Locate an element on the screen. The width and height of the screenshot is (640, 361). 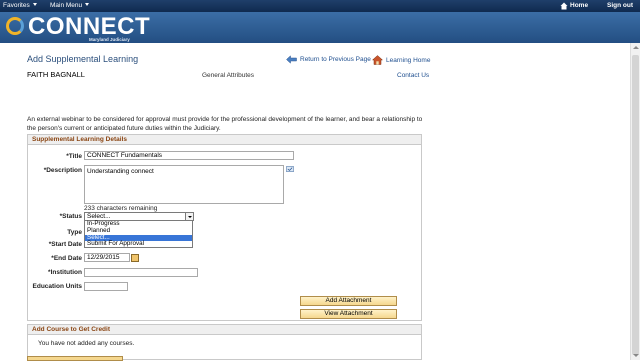
main-menu: Main Menu is located at coordinates (70, 5).